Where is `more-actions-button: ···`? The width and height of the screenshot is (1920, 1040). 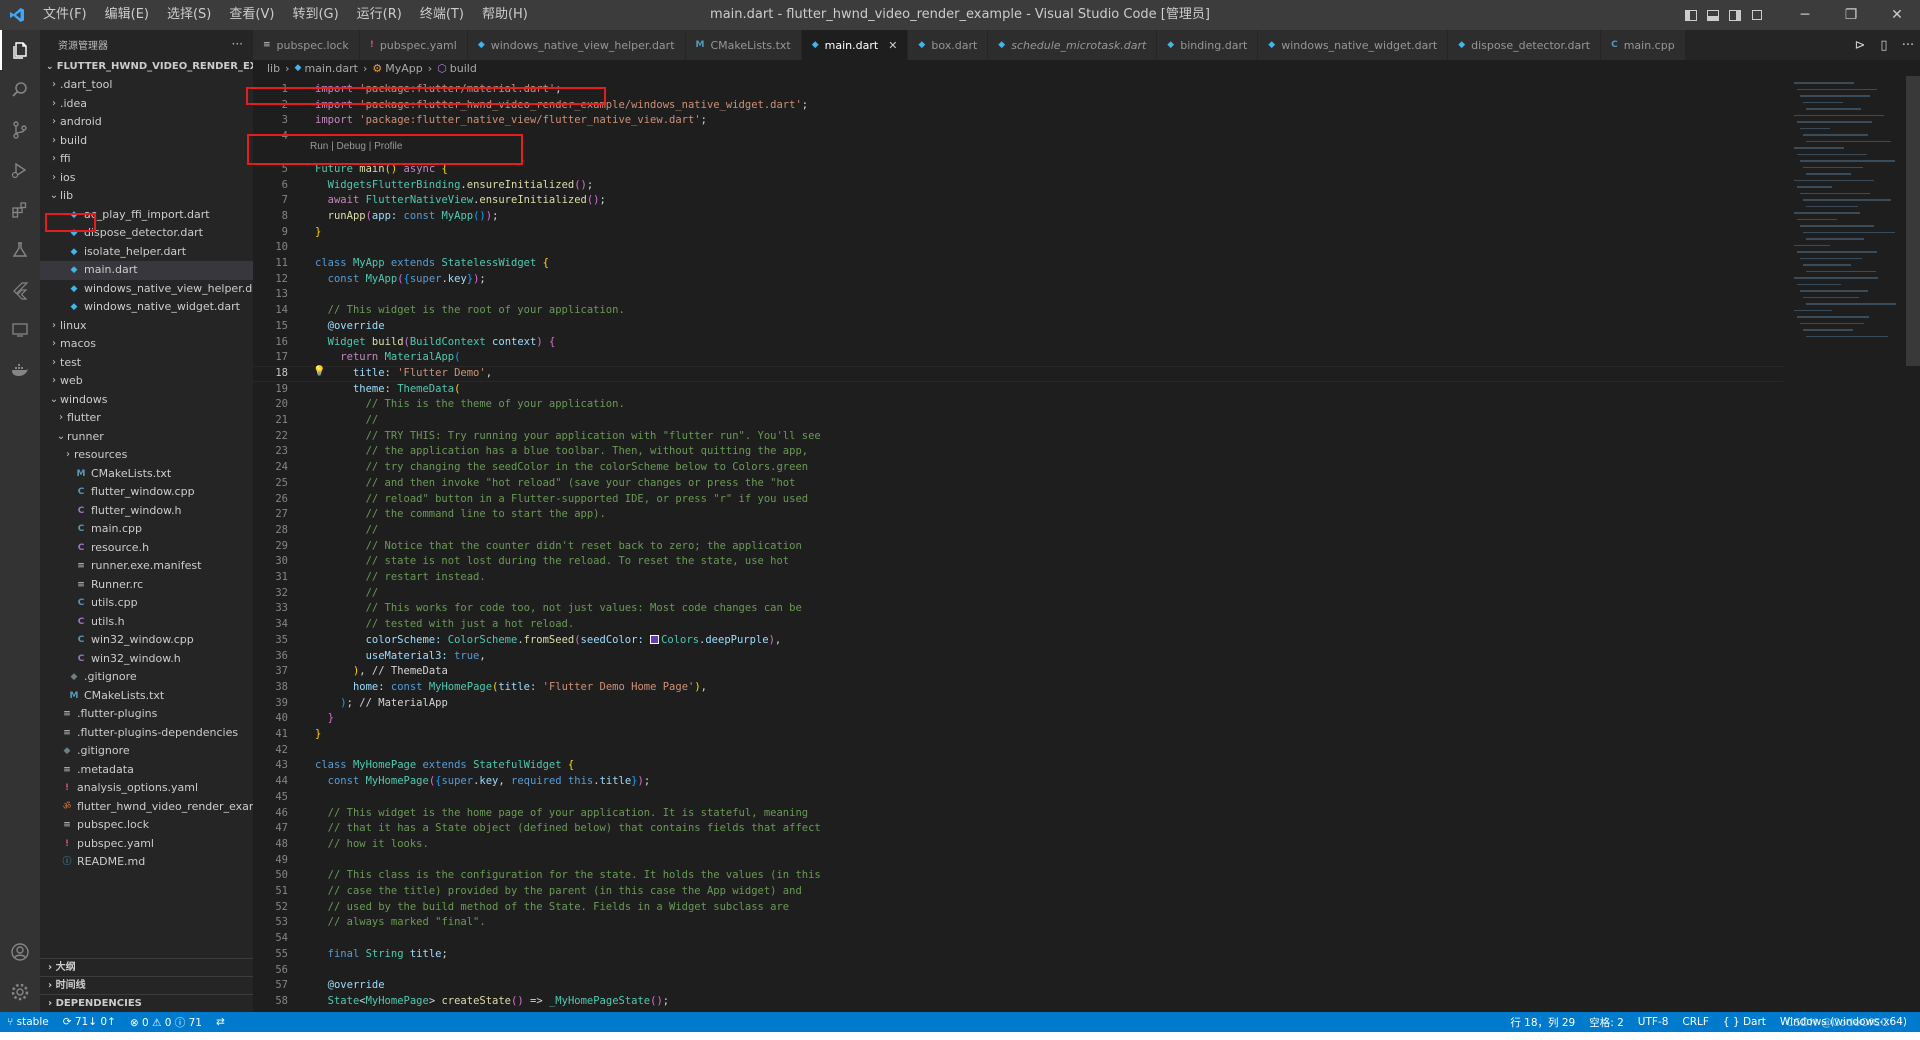 more-actions-button: ··· is located at coordinates (237, 44).